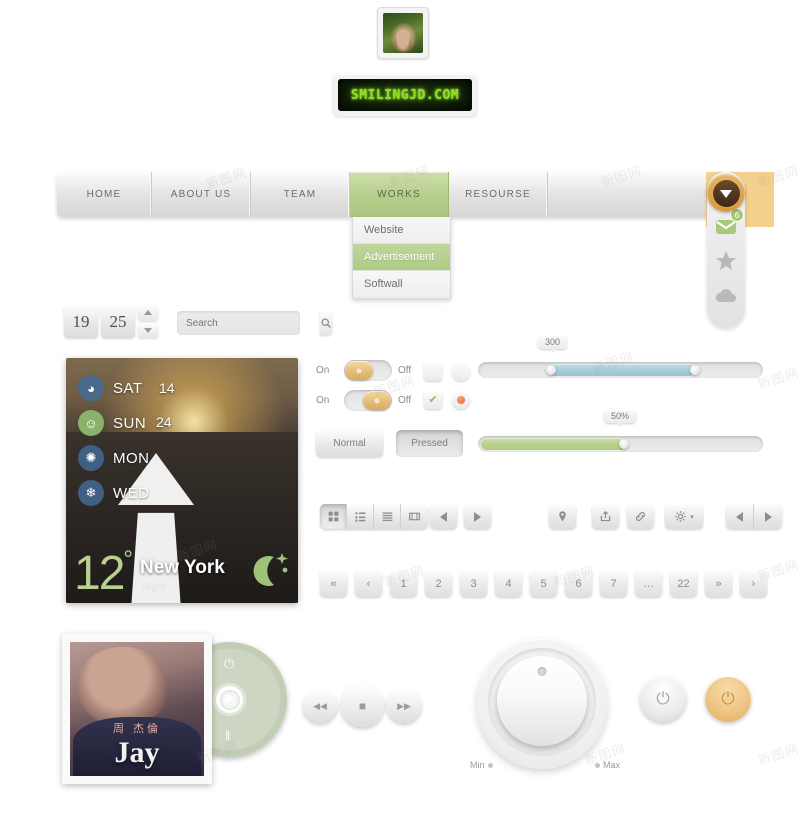  I want to click on forecast-temp-sun: 24, so click(164, 422).